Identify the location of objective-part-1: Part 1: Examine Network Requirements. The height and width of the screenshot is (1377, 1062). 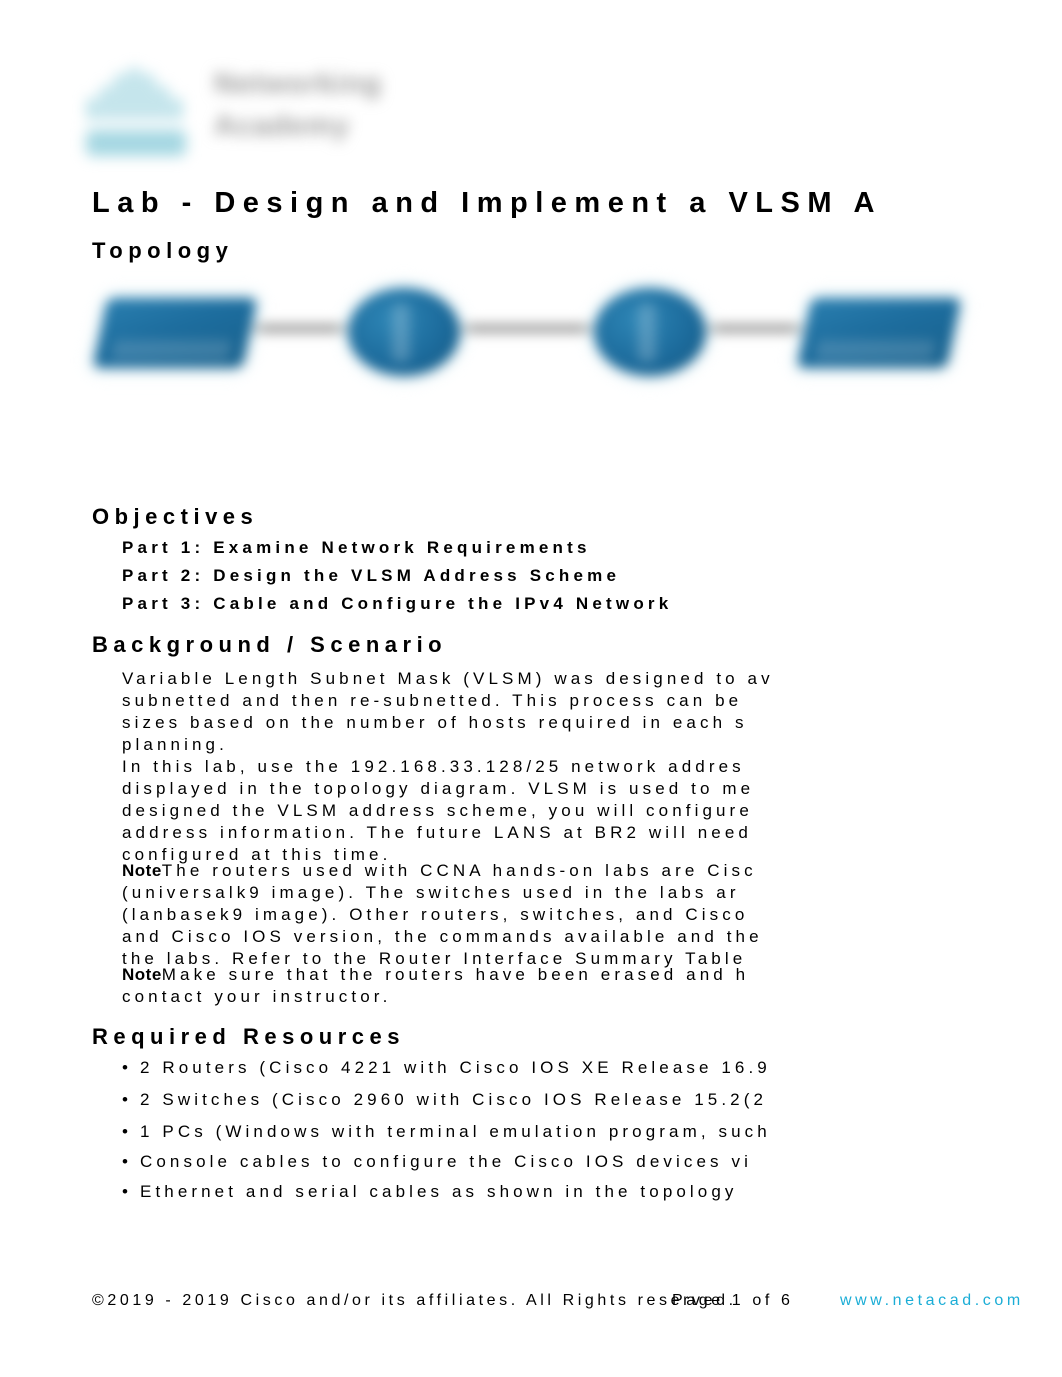
(356, 547).